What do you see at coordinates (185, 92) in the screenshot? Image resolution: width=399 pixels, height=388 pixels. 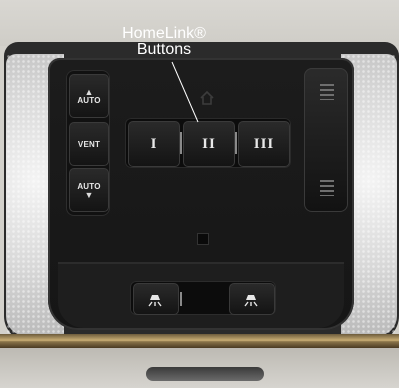 I see `callout-leader-line` at bounding box center [185, 92].